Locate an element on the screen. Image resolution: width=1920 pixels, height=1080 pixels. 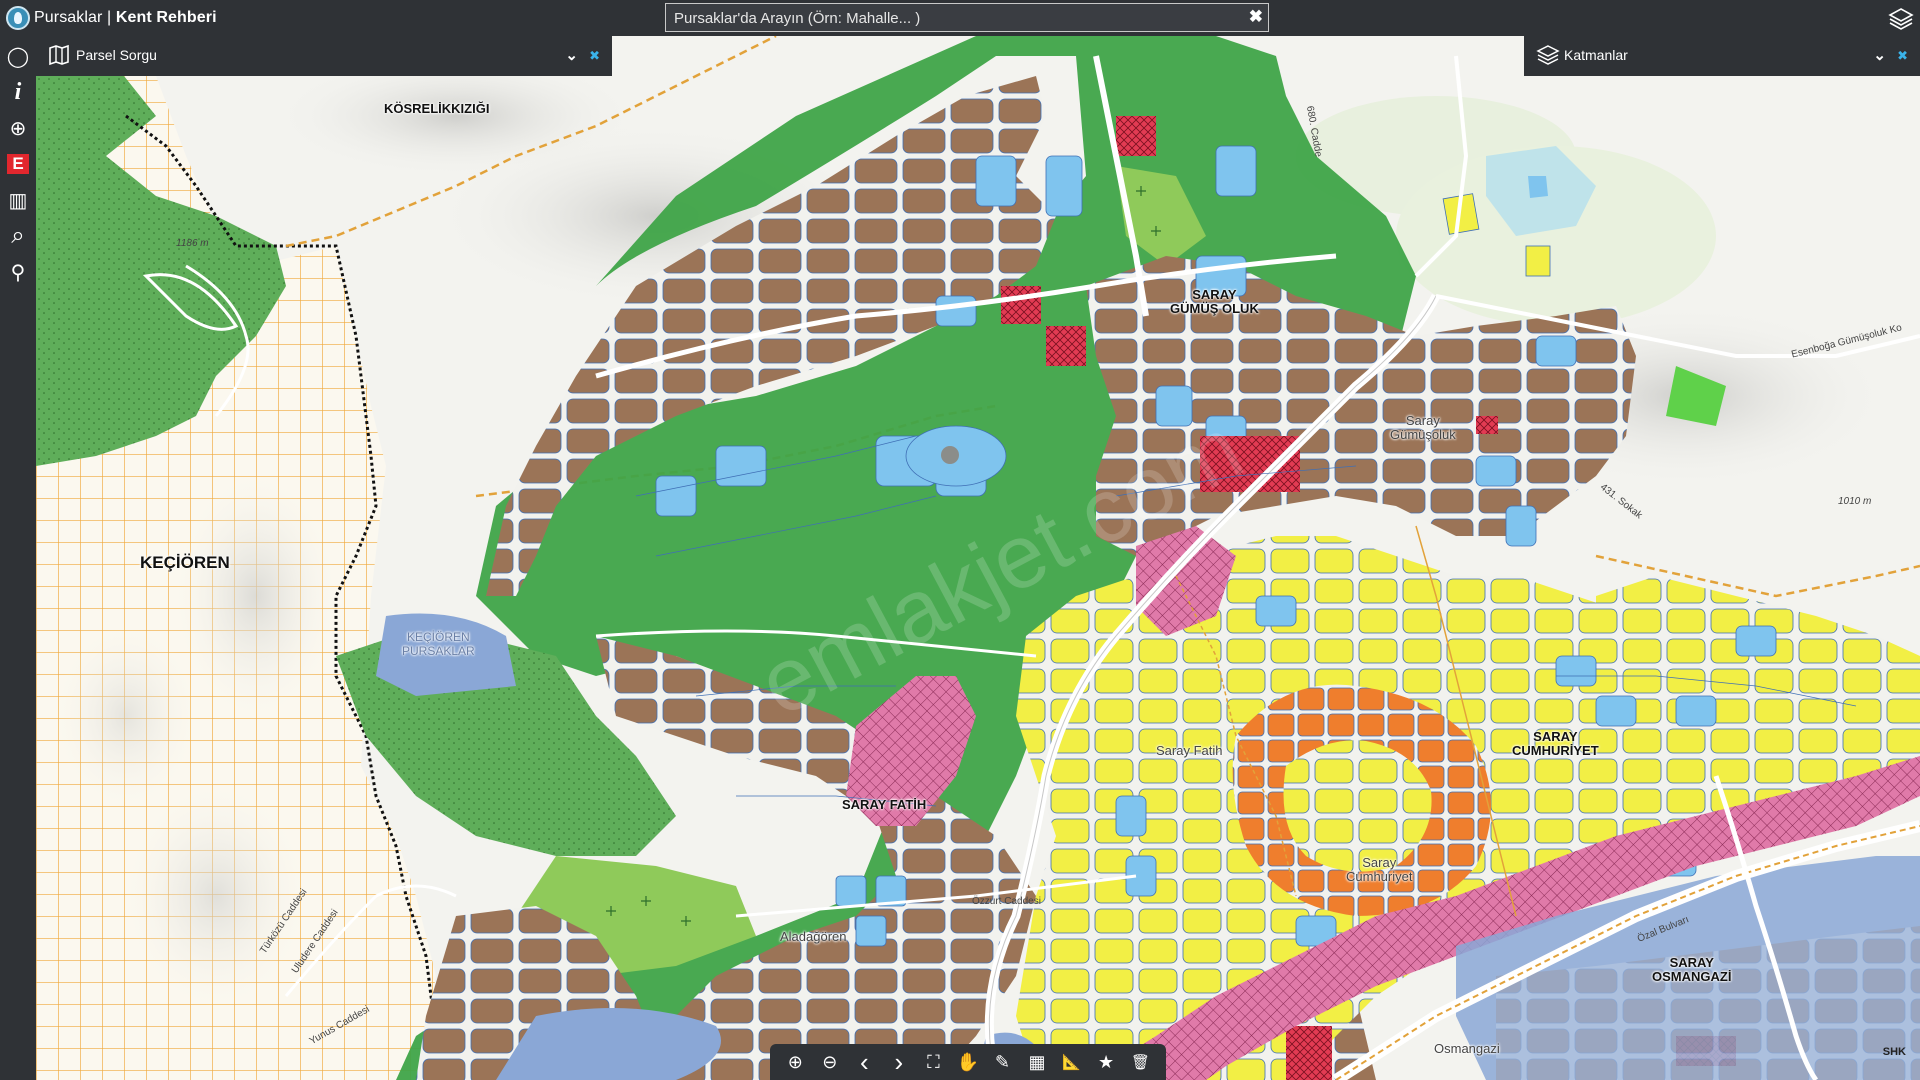
top-bar: Pursaklar | Kent Rehberi ✖ is located at coordinates (960, 18).